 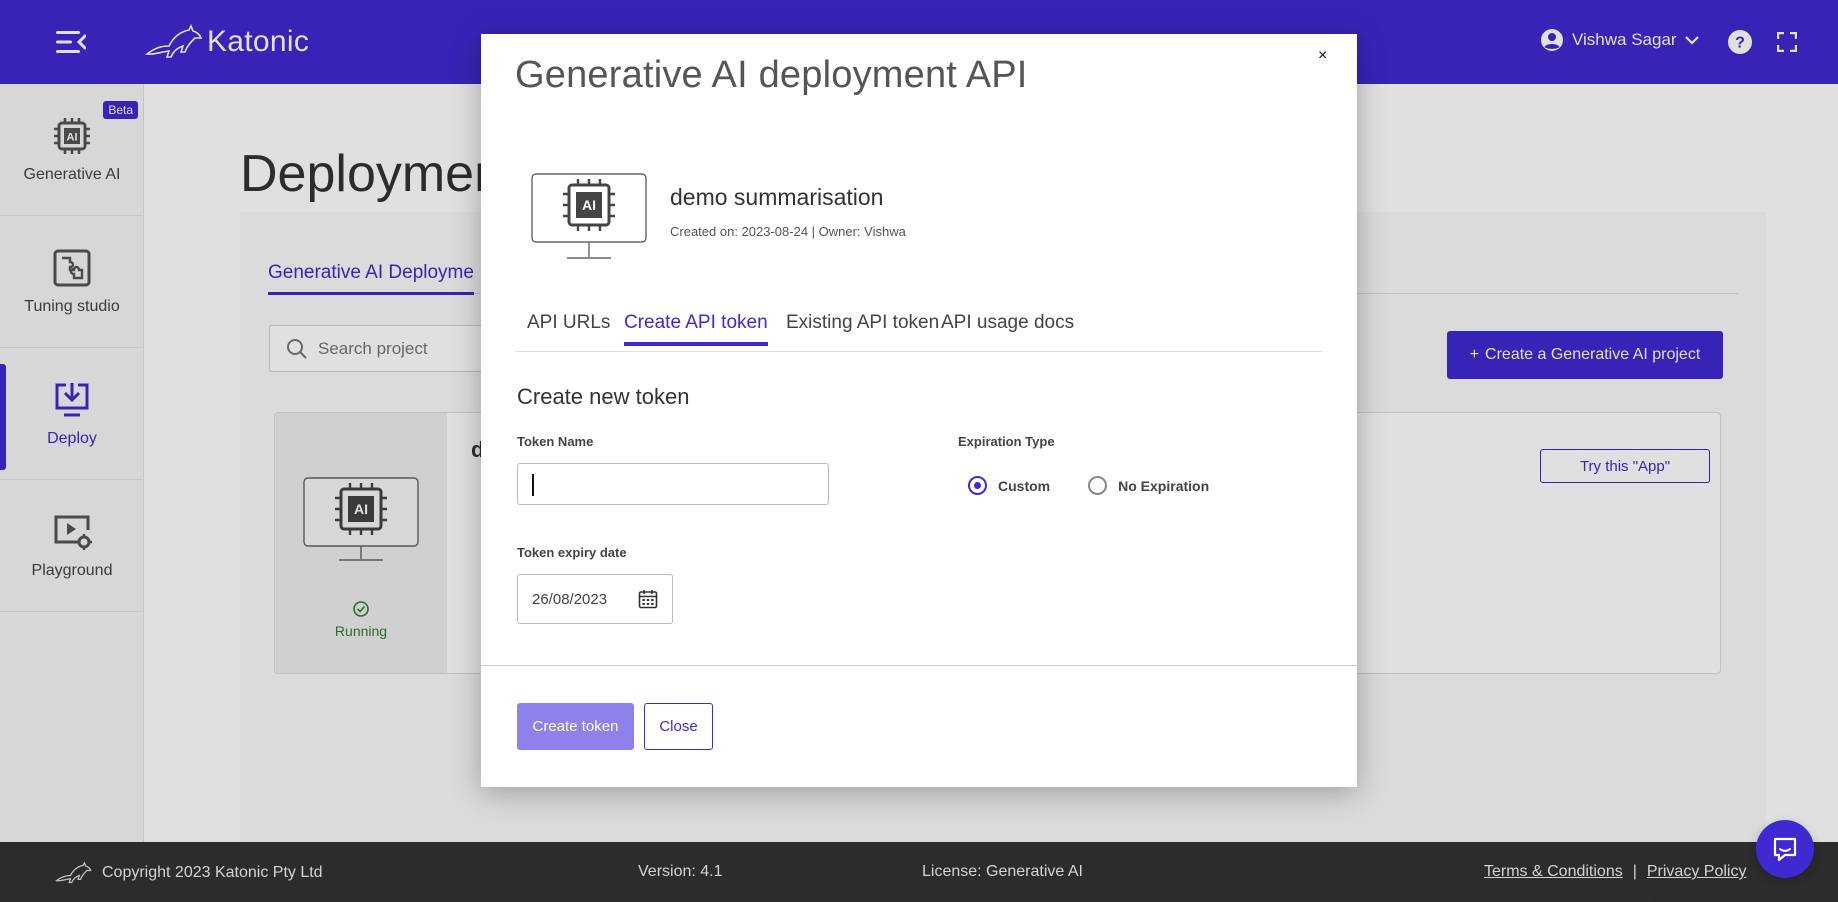 I want to click on section-title: Create new token, so click(x=603, y=396).